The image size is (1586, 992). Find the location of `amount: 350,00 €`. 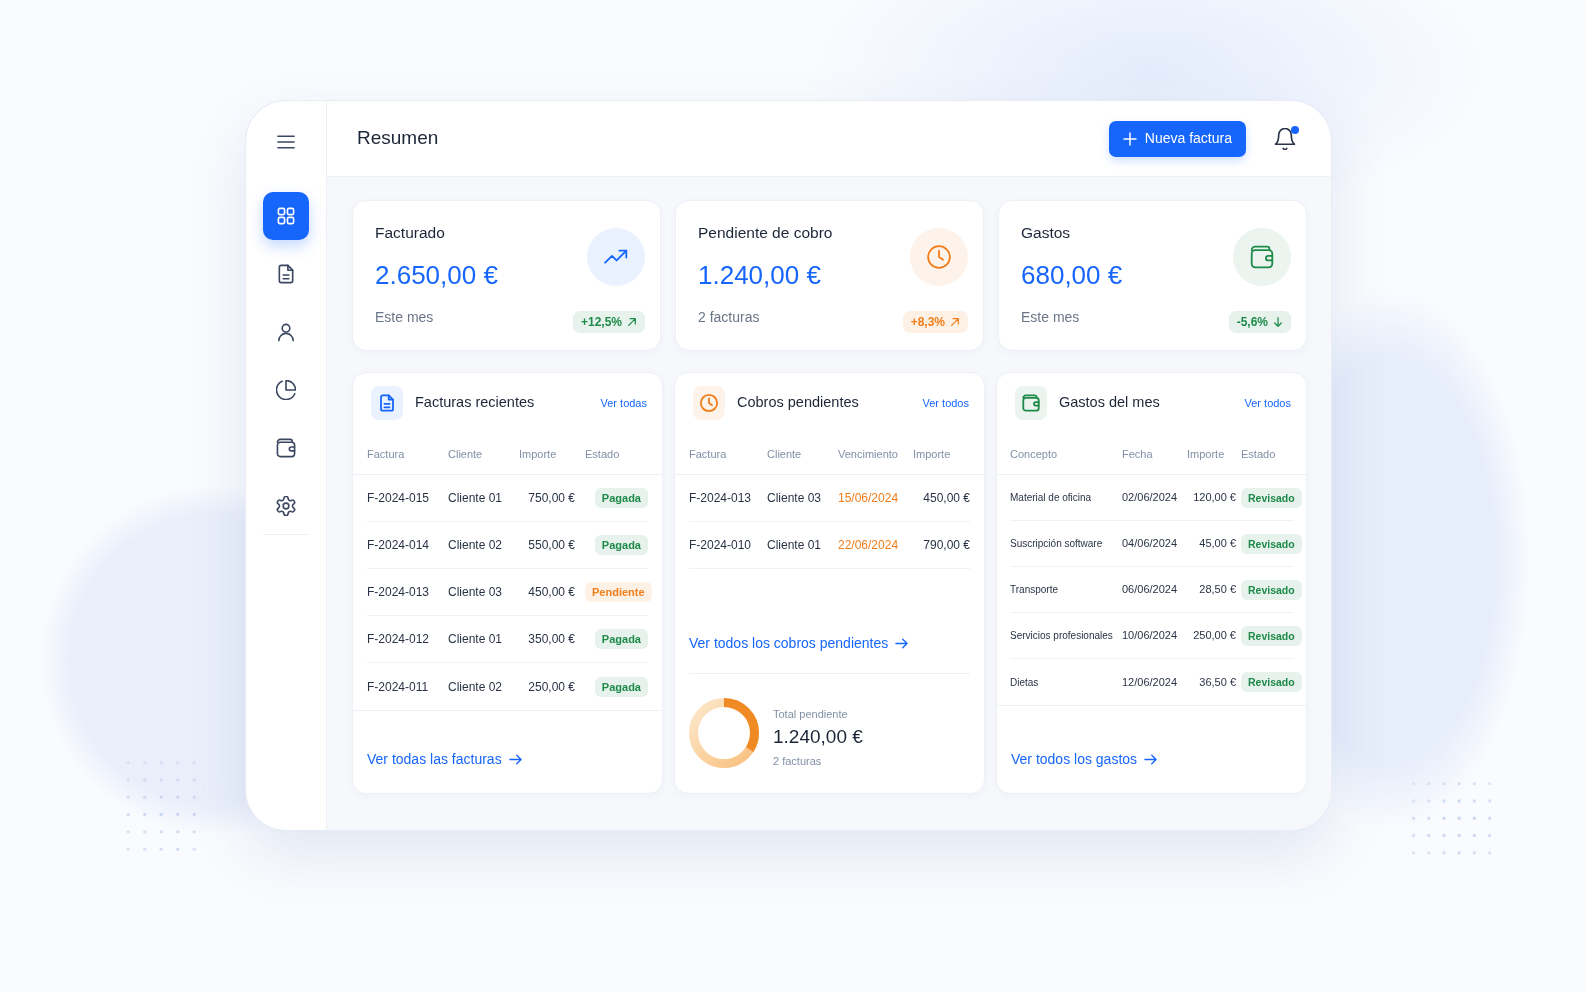

amount: 350,00 € is located at coordinates (552, 639).